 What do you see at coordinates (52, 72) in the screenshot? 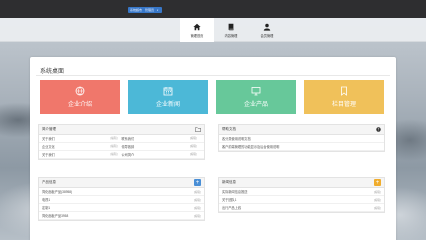
I see `page-title: 系统桌面` at bounding box center [52, 72].